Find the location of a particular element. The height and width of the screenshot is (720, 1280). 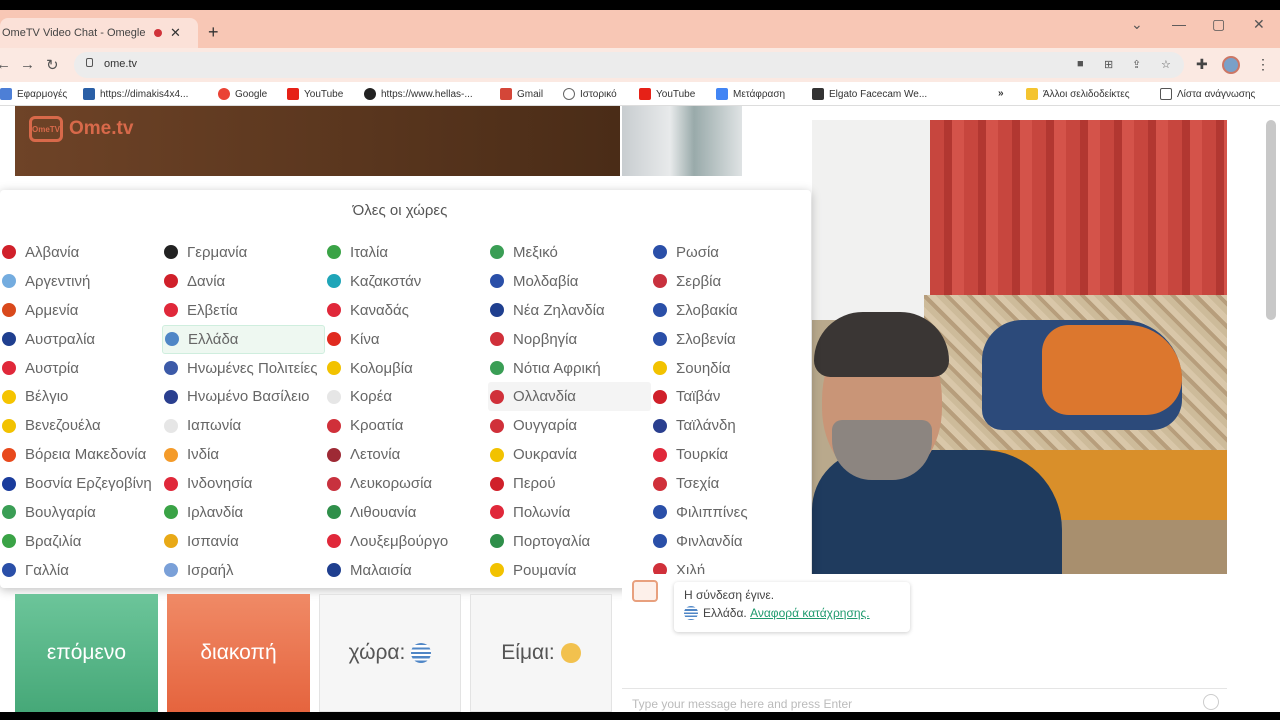

profile-avatar is located at coordinates (1231, 65).